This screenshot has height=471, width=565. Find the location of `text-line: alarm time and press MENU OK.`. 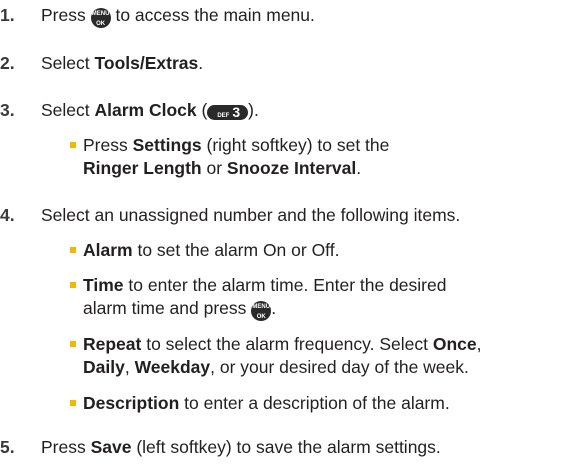

text-line: alarm time and press MENU OK. is located at coordinates (264, 309).